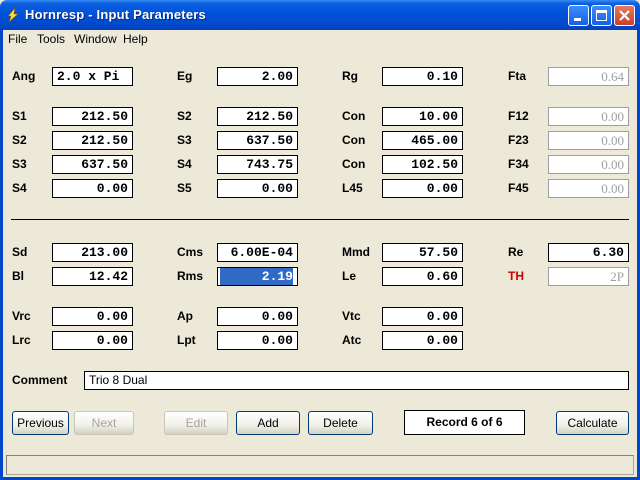 Image resolution: width=640 pixels, height=480 pixels. Describe the element at coordinates (92, 140) in the screenshot. I see `s2-field: 212.50` at that location.